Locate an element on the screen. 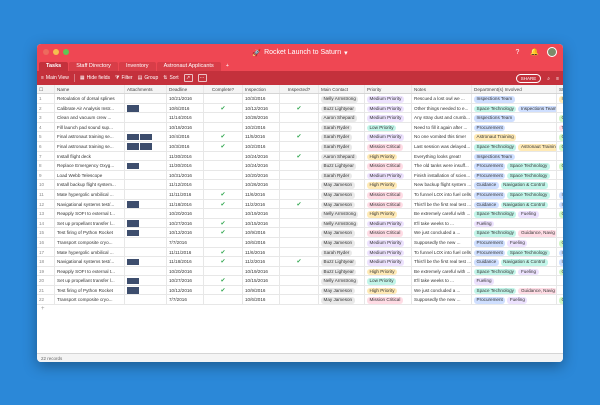  minimize-window-button is located at coordinates (56, 52).